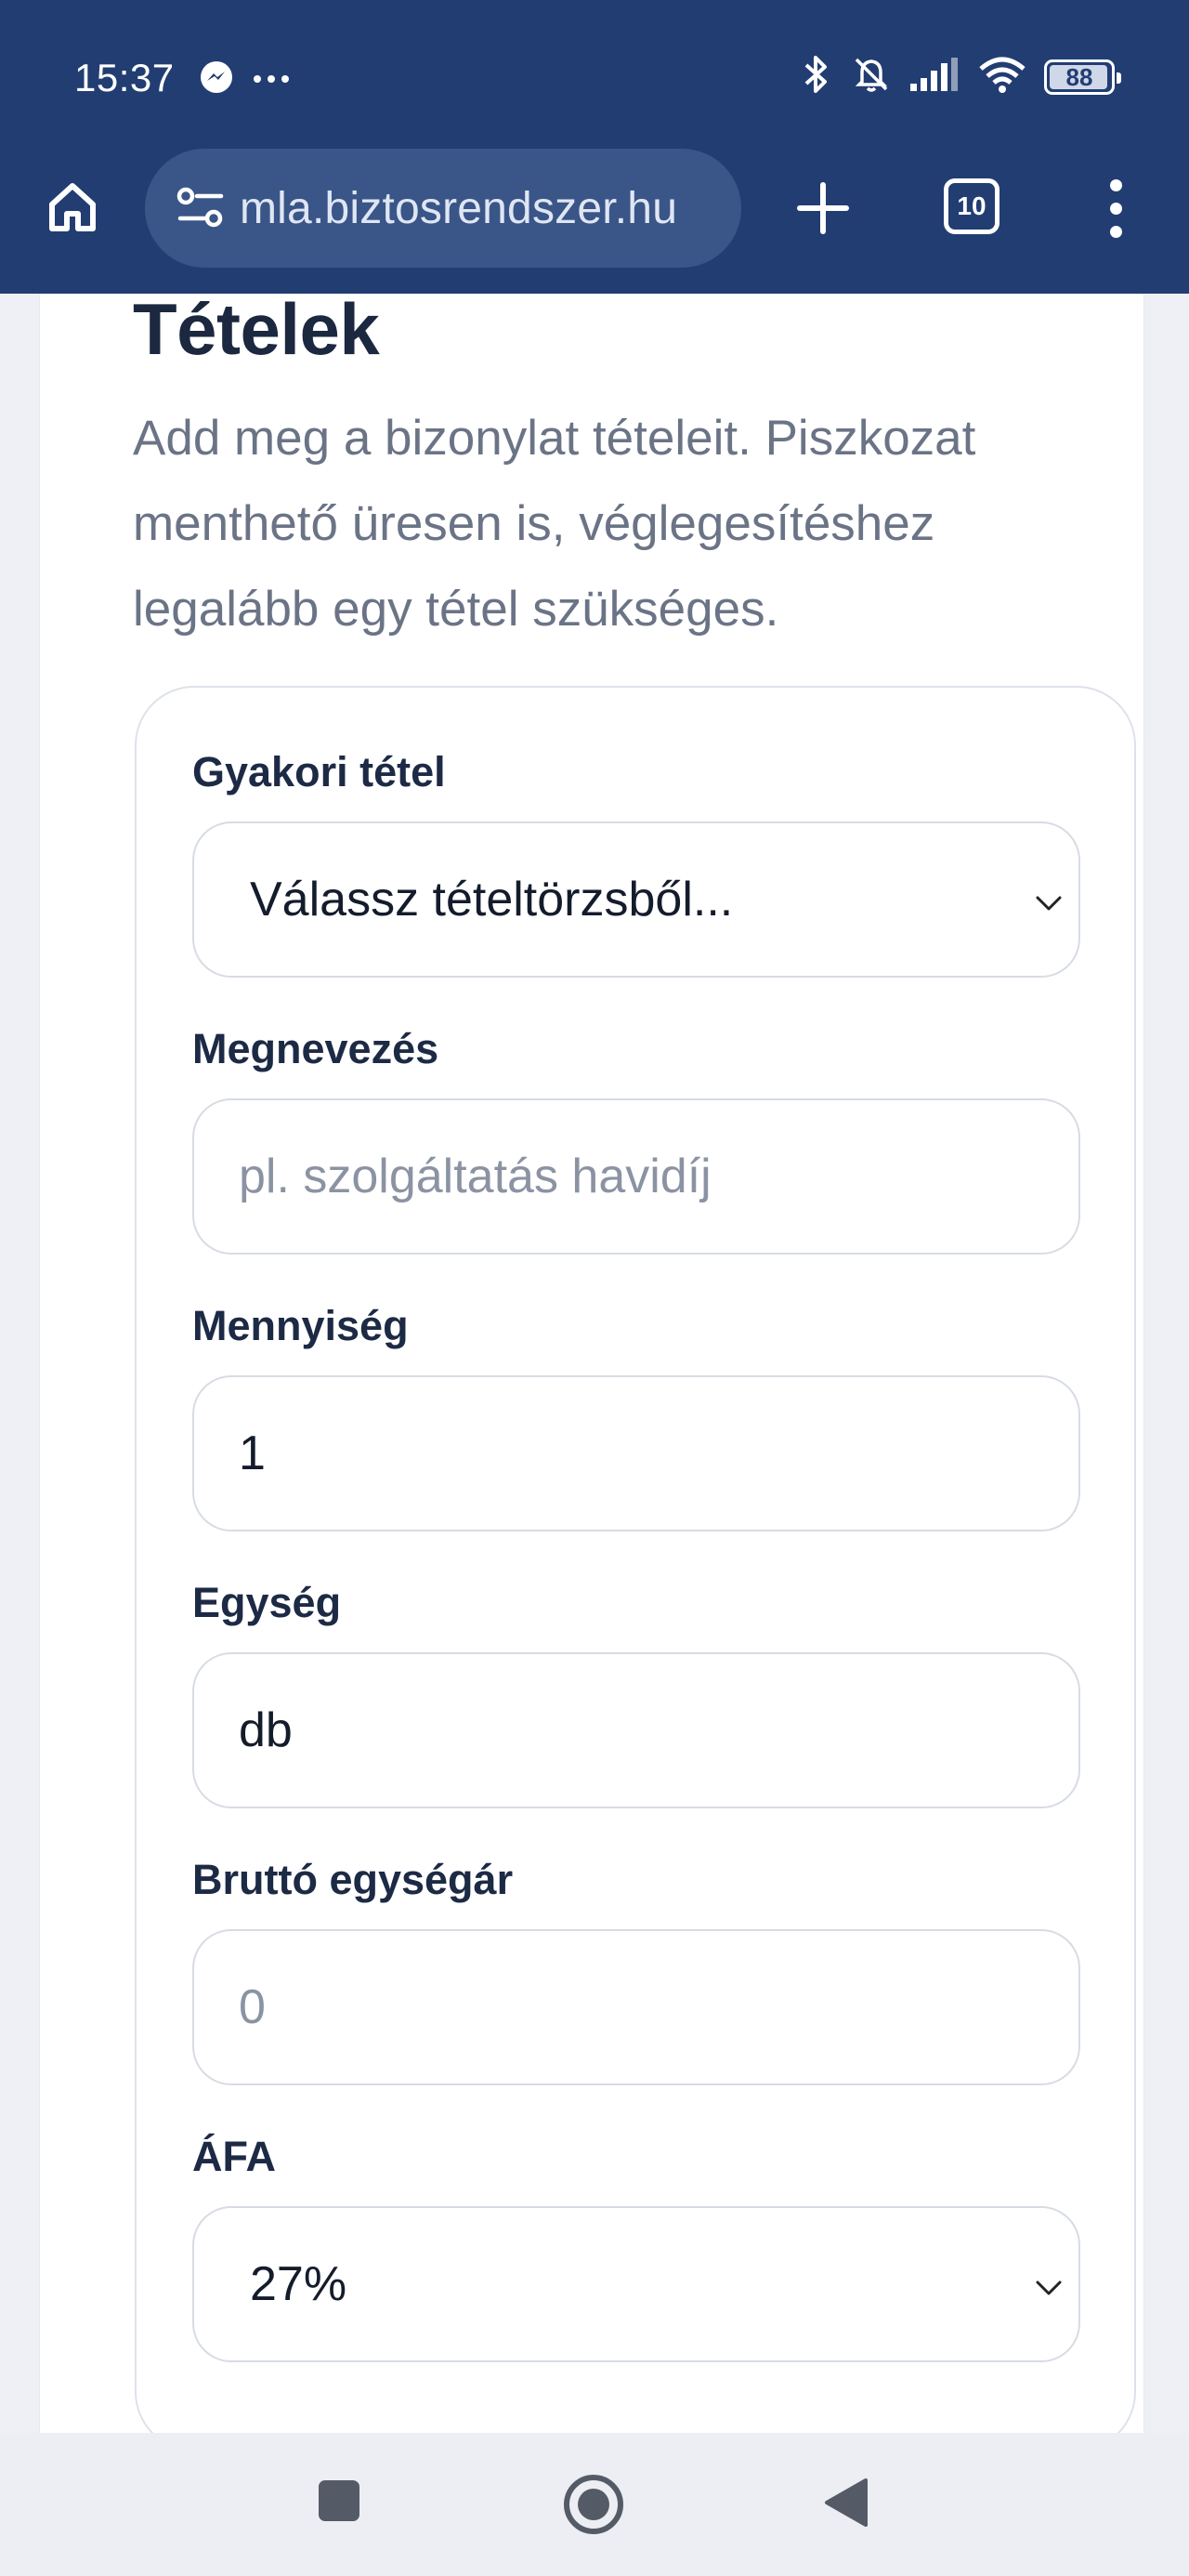  I want to click on name-label: Megnevezés, so click(316, 1048).